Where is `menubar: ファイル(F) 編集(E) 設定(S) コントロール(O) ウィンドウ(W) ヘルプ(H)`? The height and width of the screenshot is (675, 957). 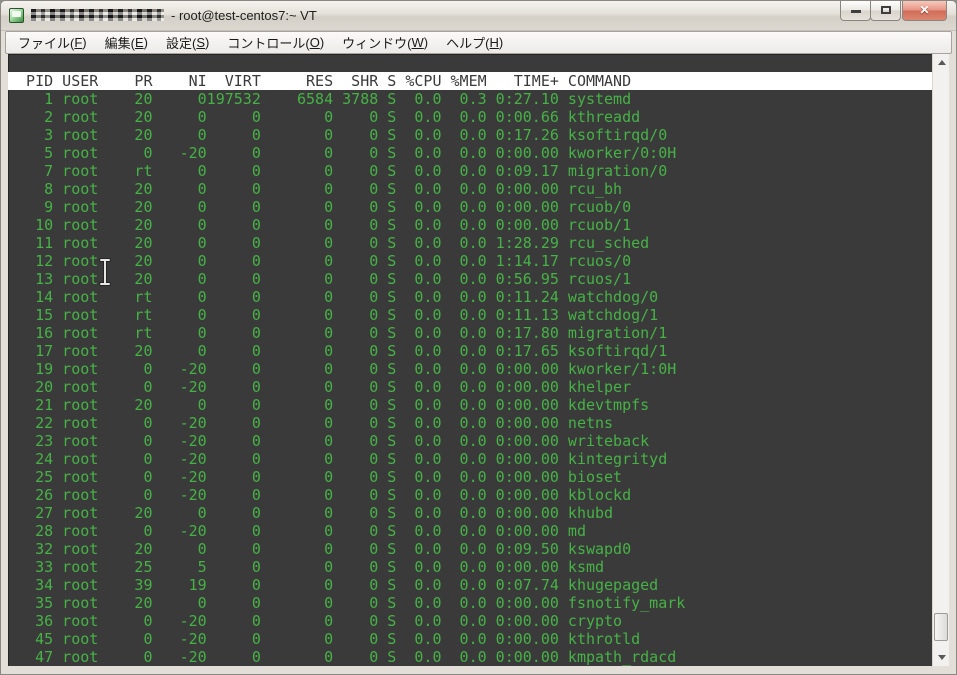 menubar: ファイル(F) 編集(E) 設定(S) コントロール(O) ウィンドウ(W) ヘルプ(H) is located at coordinates (478, 42).